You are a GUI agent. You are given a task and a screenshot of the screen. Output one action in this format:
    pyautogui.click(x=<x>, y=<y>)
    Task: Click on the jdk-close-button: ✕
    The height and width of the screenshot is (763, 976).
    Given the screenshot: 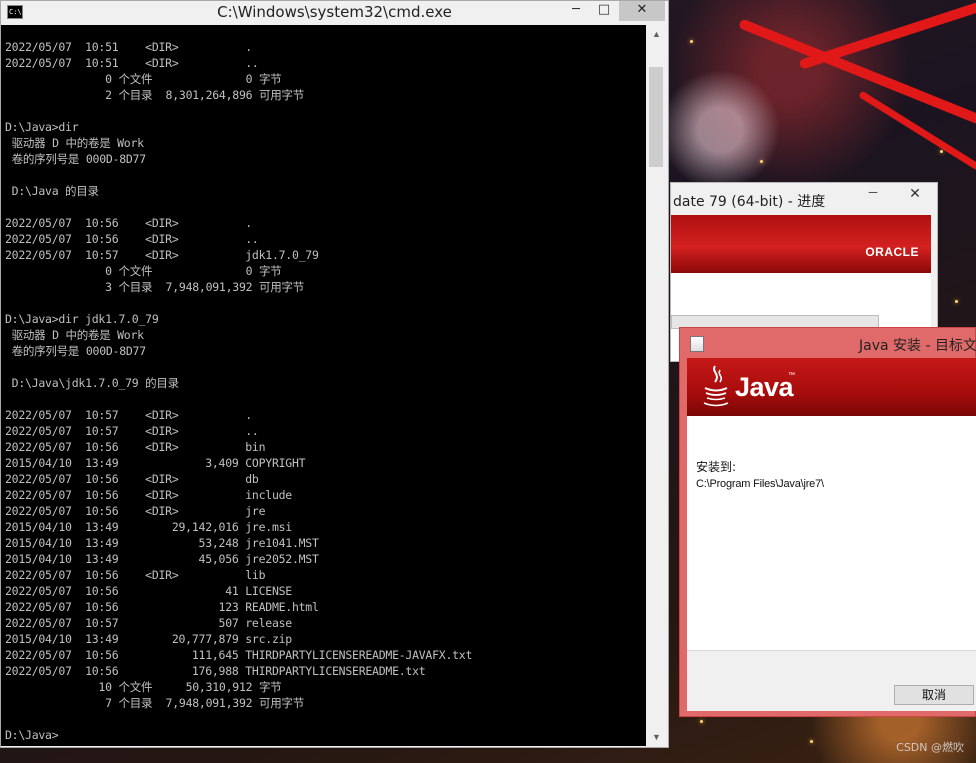 What is the action you would take?
    pyautogui.click(x=915, y=194)
    